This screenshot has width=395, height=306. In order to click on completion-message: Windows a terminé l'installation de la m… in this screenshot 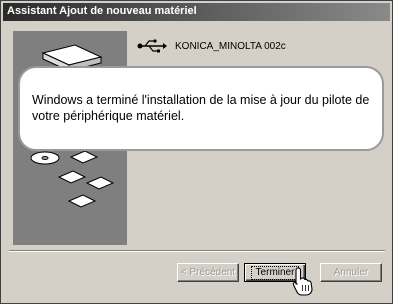, I will do `click(201, 108)`.